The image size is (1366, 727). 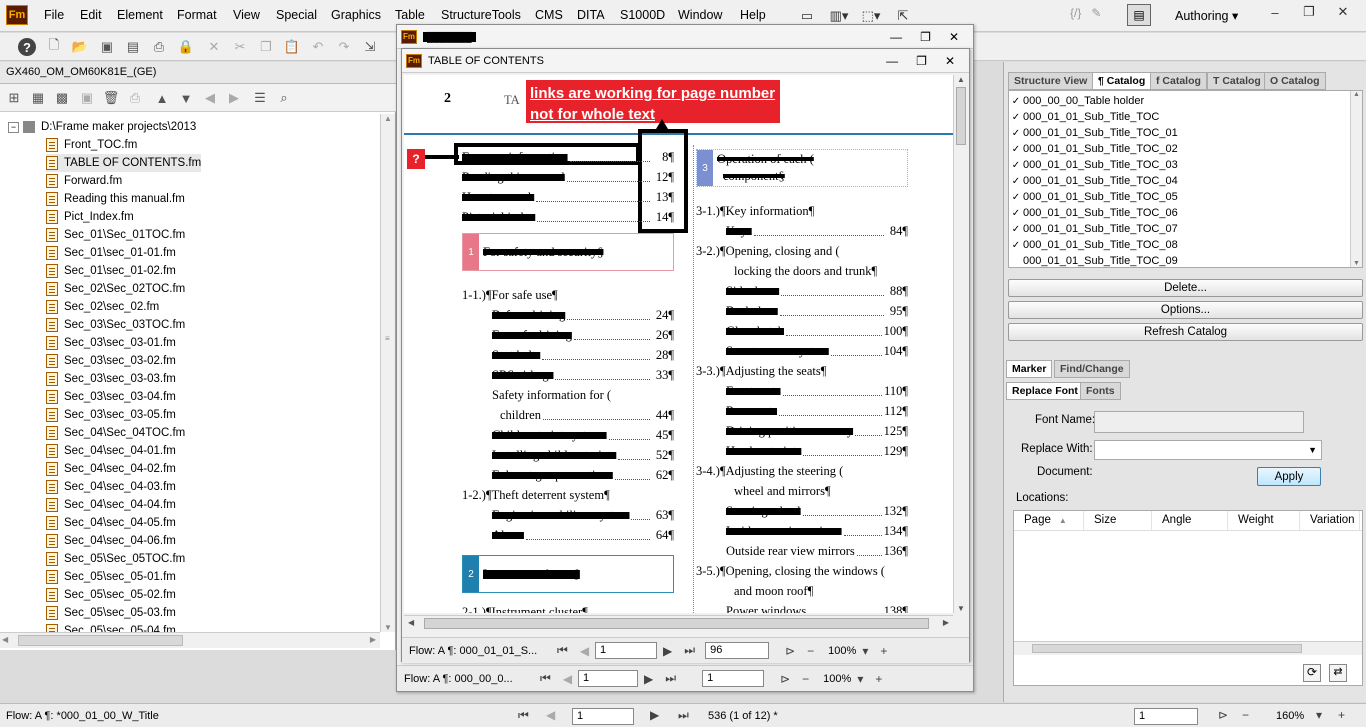 What do you see at coordinates (102, 307) in the screenshot?
I see `tree-file-item: Sec_02\sec_02.fm` at bounding box center [102, 307].